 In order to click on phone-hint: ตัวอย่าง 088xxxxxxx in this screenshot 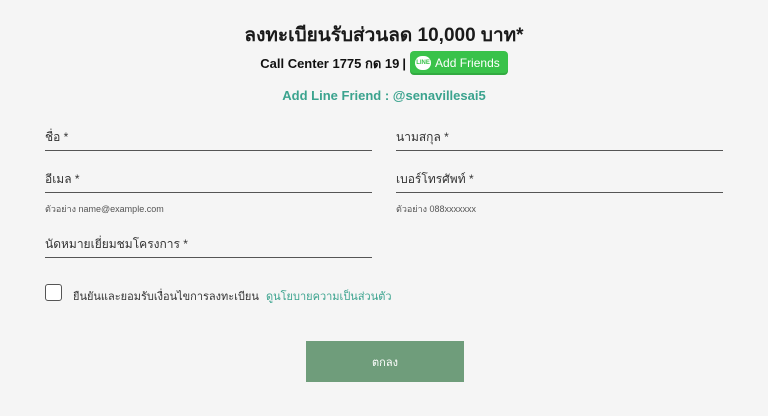, I will do `click(436, 209)`.